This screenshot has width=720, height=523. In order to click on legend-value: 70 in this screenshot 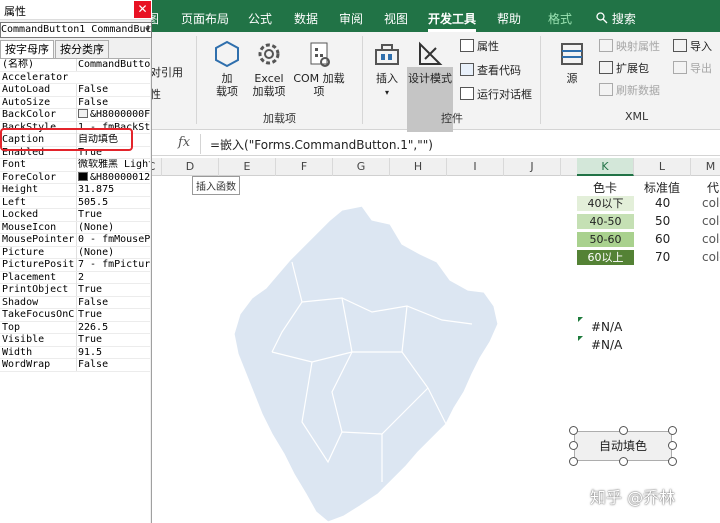, I will do `click(662, 257)`.